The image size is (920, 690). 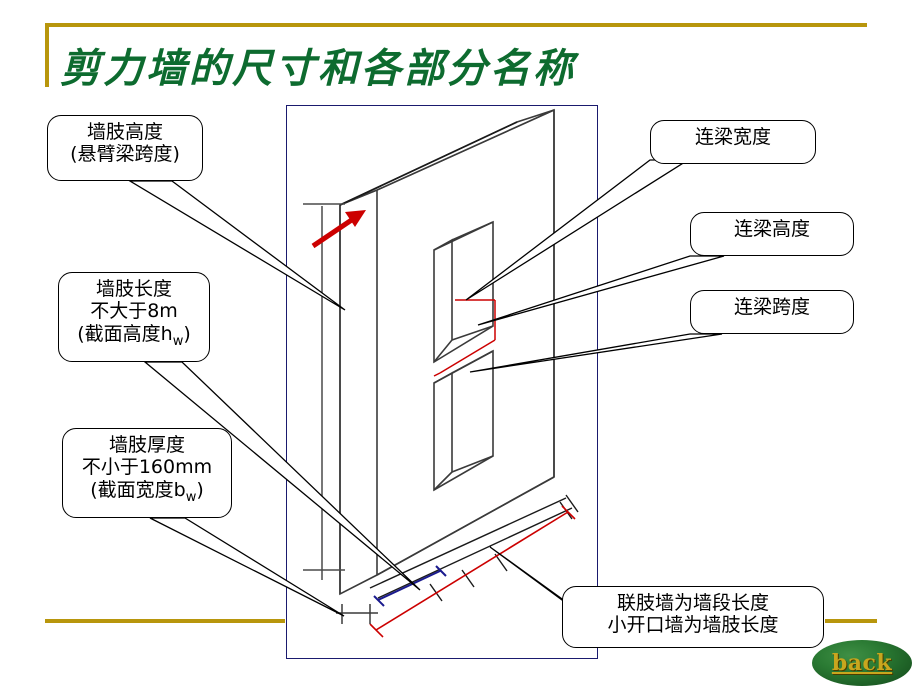 What do you see at coordinates (200, 489) in the screenshot?
I see `callout-leg-thickness-line3-post: )` at bounding box center [200, 489].